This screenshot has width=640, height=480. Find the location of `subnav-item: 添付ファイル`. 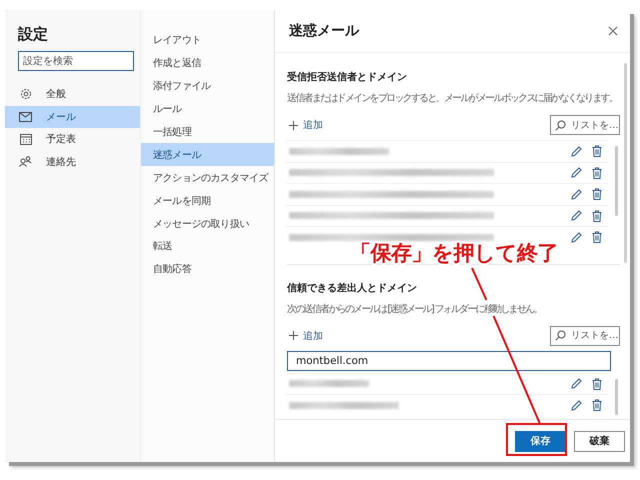

subnav-item: 添付ファイル is located at coordinates (207, 86).